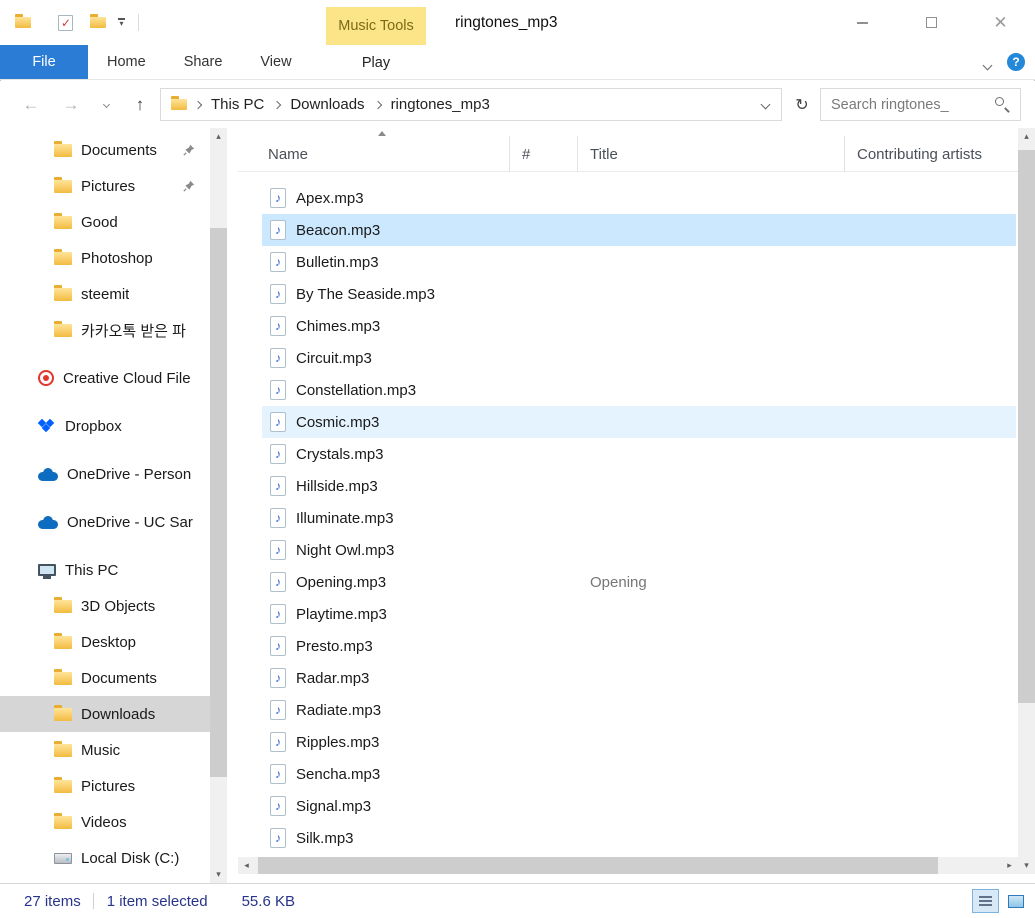 This screenshot has width=1035, height=918. I want to click on properties-quick-access-button: ✓, so click(65, 22).